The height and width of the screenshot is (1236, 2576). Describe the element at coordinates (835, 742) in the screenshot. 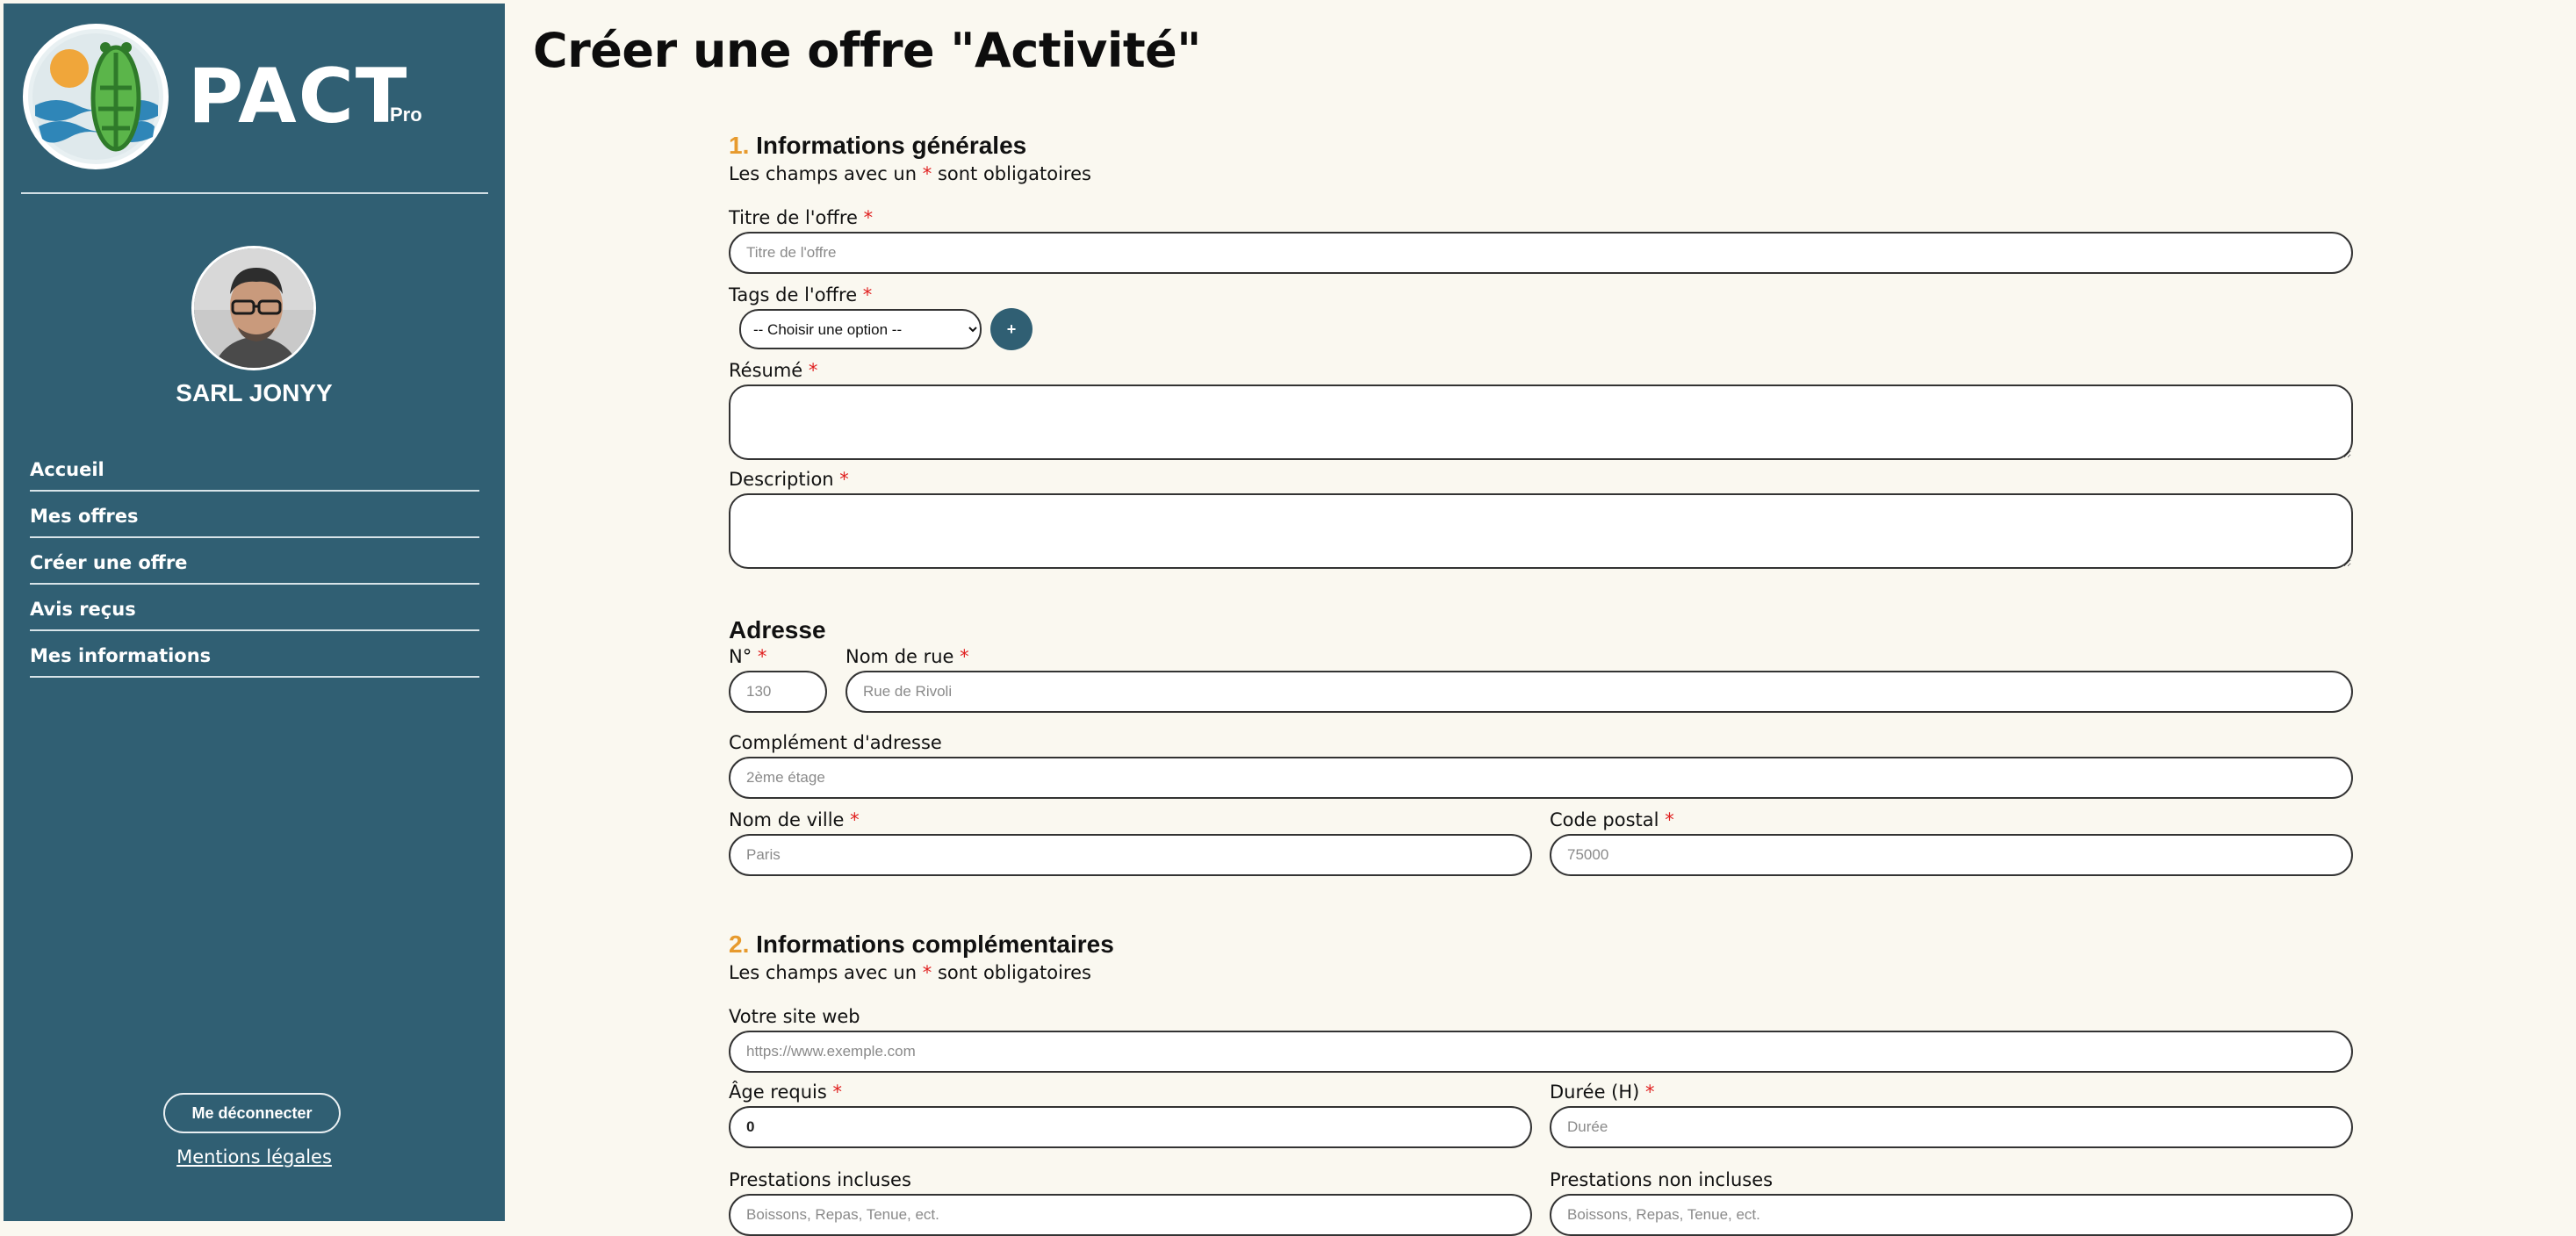

I see `complement-label: Complément d'adresse` at that location.